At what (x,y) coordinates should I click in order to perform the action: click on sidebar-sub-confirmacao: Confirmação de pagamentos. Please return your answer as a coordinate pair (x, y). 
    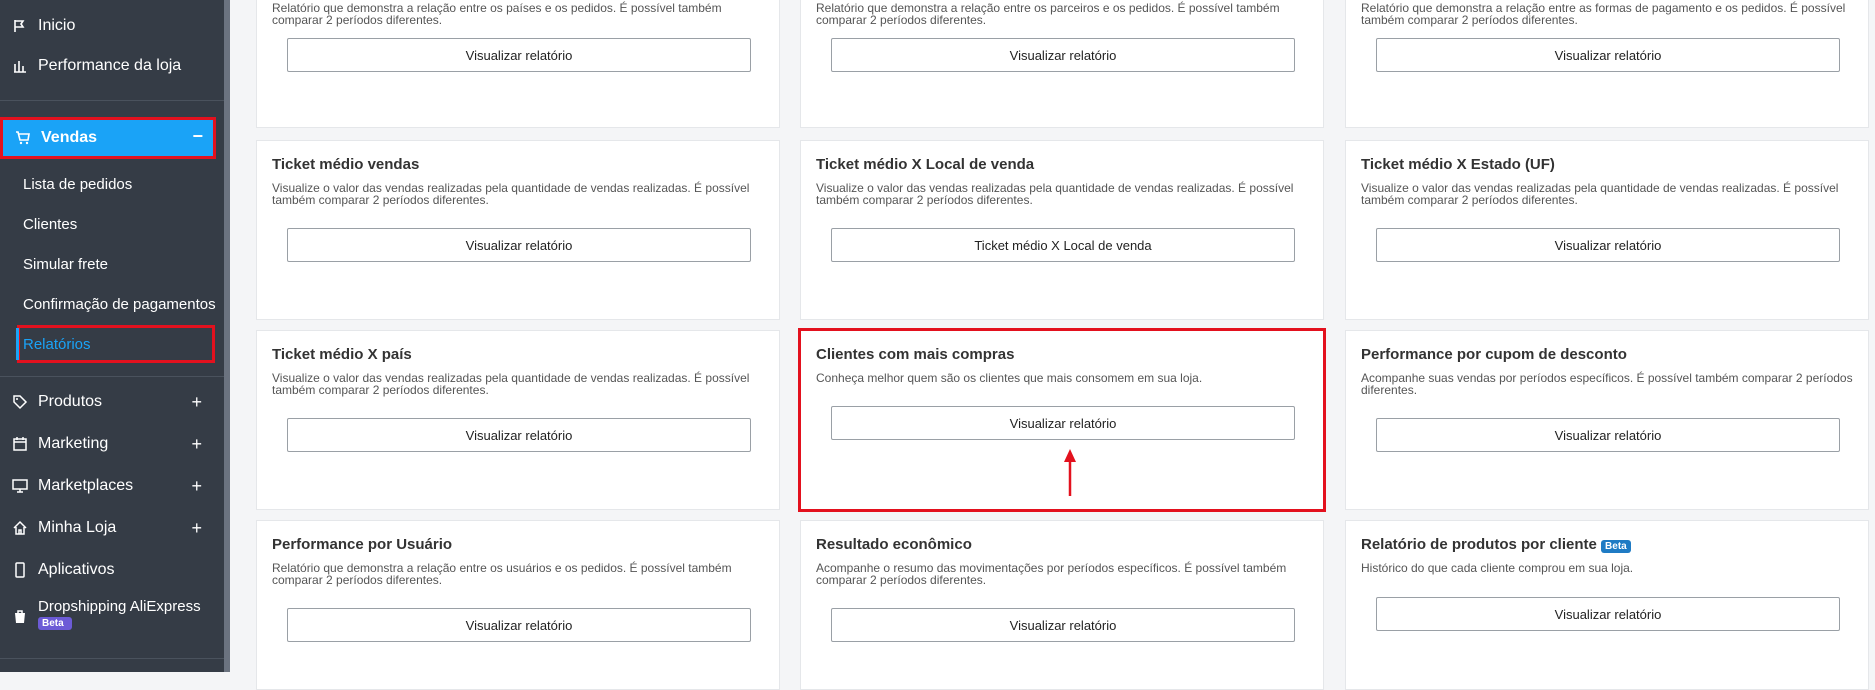
    Looking at the image, I should click on (119, 304).